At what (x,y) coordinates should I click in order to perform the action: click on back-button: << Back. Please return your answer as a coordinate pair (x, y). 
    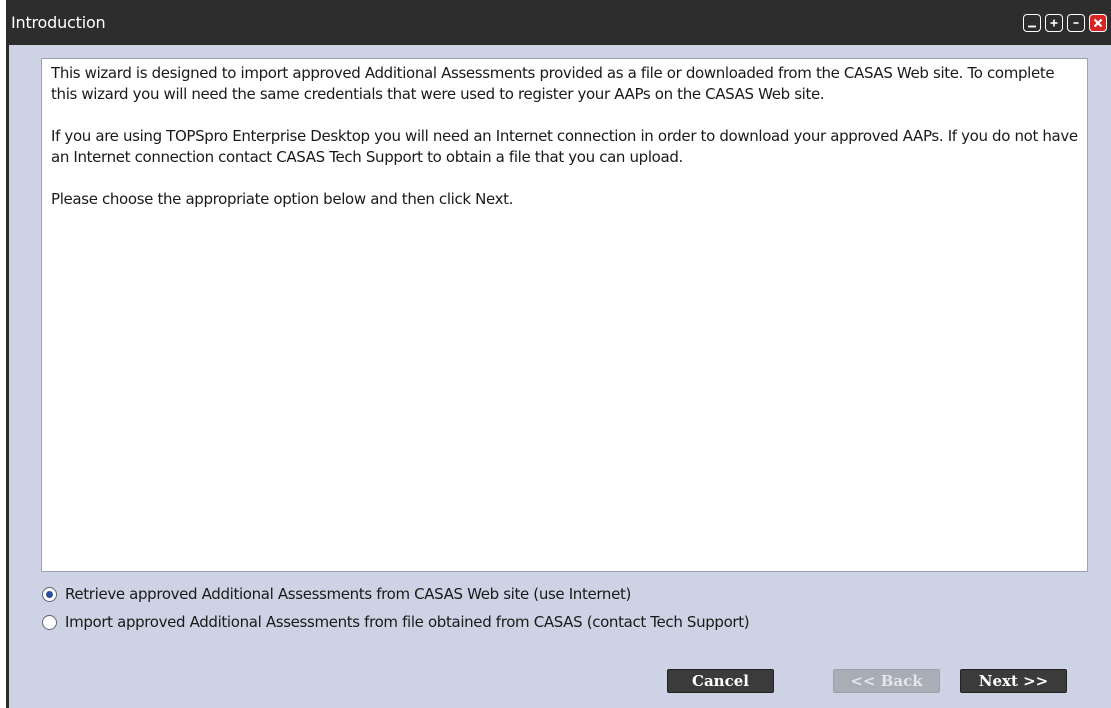
    Looking at the image, I should click on (886, 681).